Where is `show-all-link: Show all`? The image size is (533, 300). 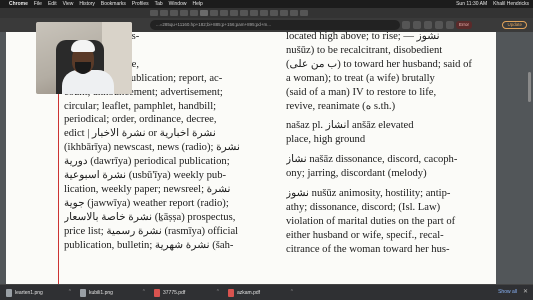 show-all-link: Show all is located at coordinates (507, 292).